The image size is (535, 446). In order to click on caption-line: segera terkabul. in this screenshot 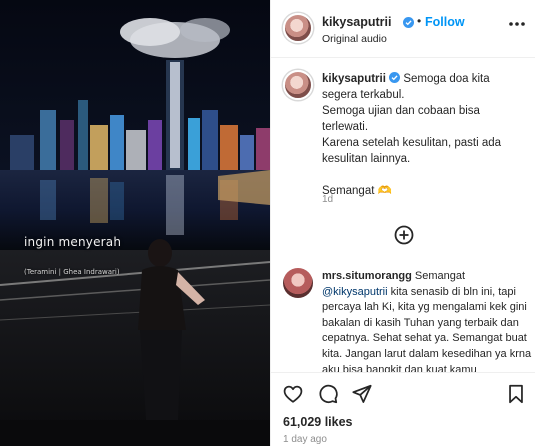, I will do `click(363, 95)`.